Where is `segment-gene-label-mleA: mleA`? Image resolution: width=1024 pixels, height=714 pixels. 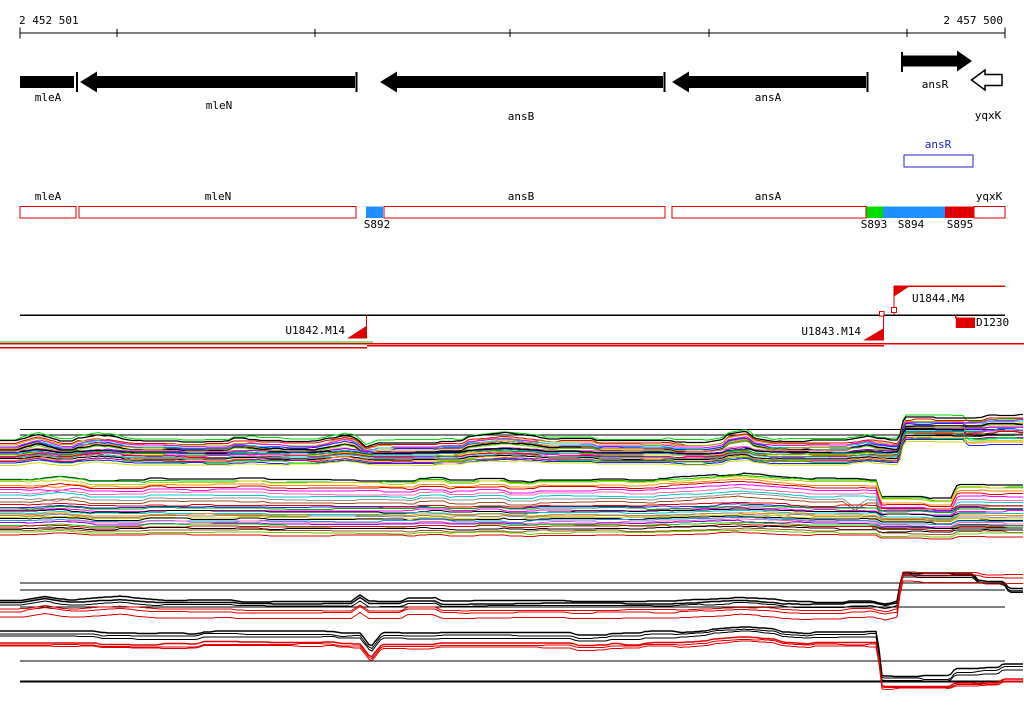
segment-gene-label-mleA: mleA is located at coordinates (48, 196).